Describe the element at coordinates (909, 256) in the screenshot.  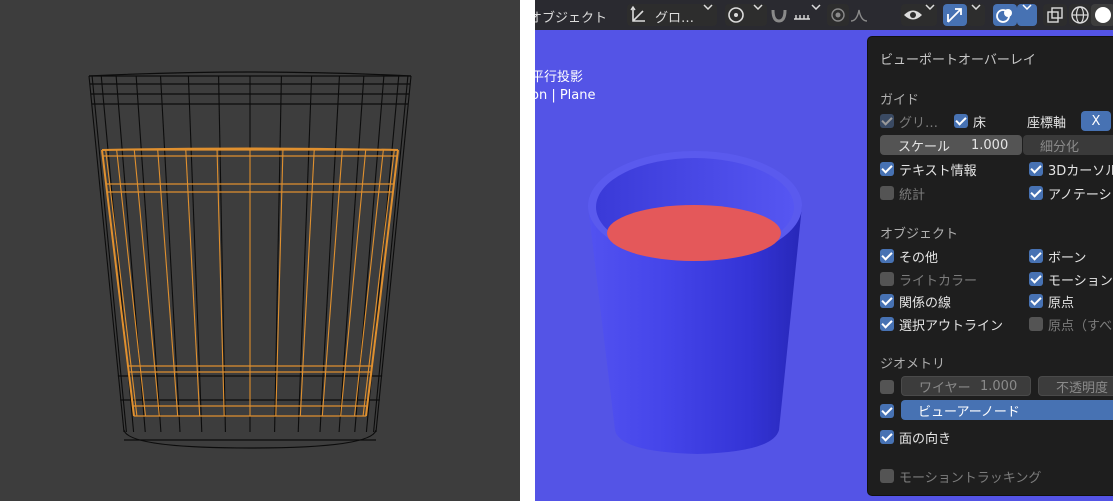
I see `extras-checkbox: その他` at that location.